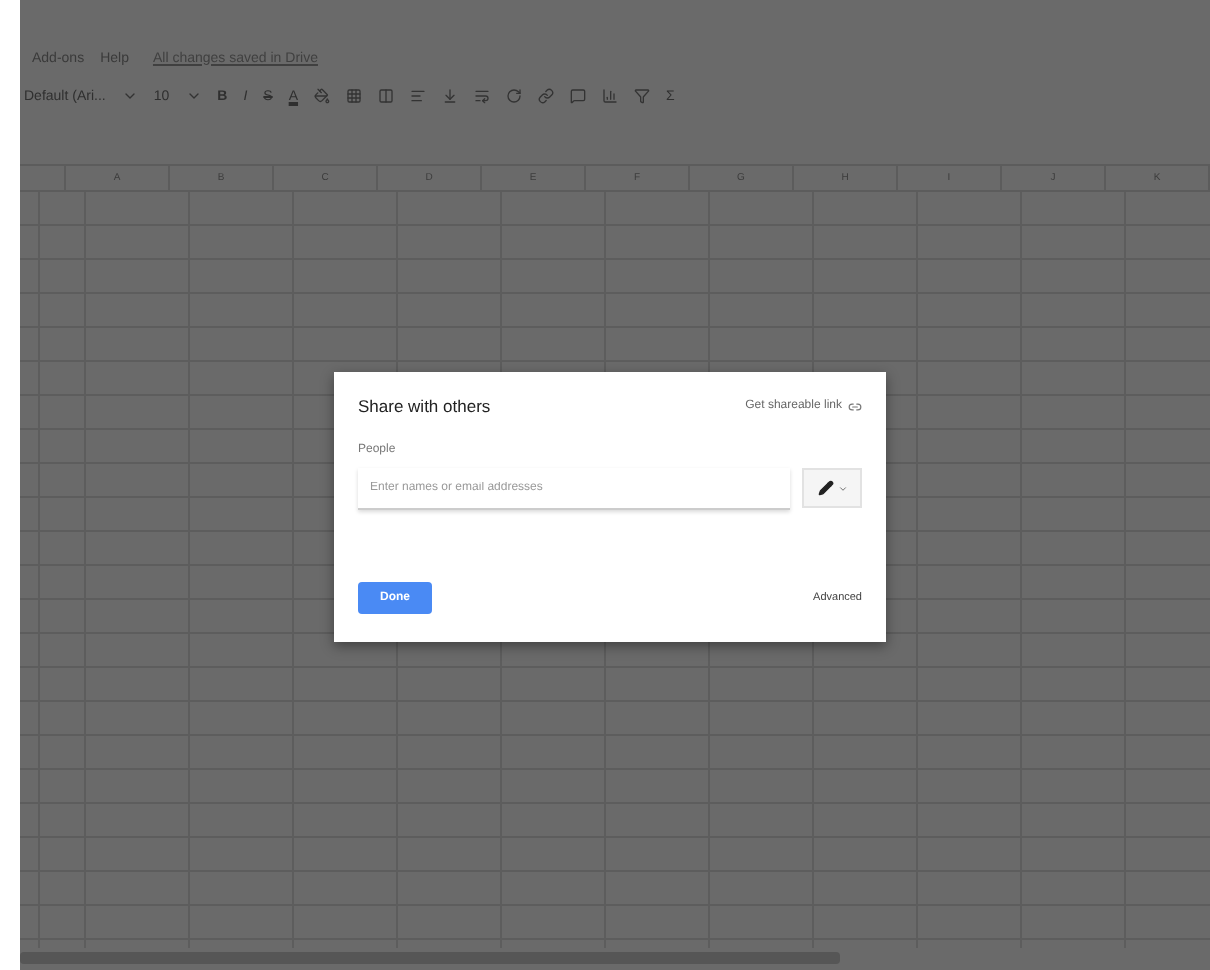 This screenshot has height=970, width=1210. What do you see at coordinates (430, 957) in the screenshot?
I see `scrollbar-thumb` at bounding box center [430, 957].